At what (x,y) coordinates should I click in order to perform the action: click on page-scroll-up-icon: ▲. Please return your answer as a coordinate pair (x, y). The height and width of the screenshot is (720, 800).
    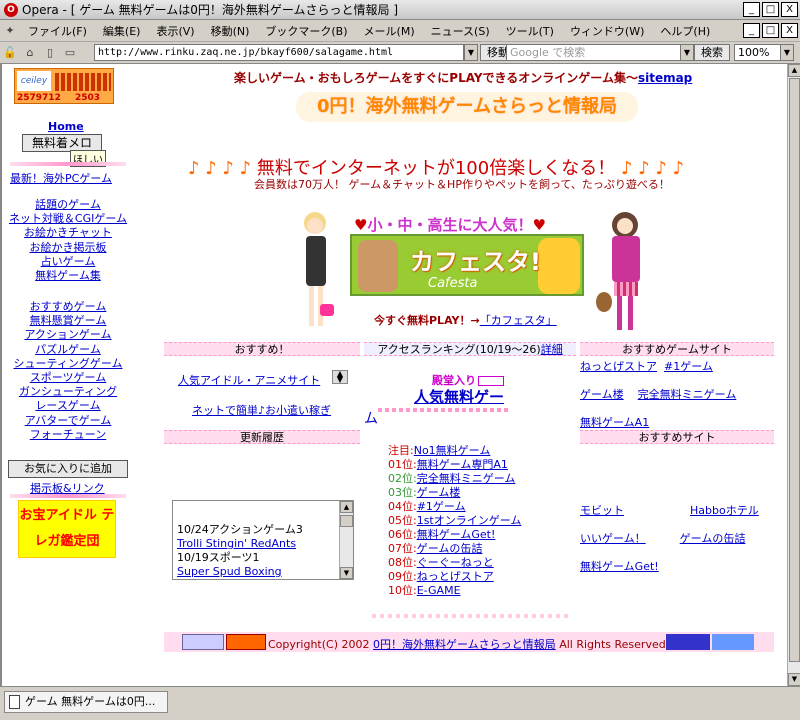
    Looking at the image, I should click on (794, 70).